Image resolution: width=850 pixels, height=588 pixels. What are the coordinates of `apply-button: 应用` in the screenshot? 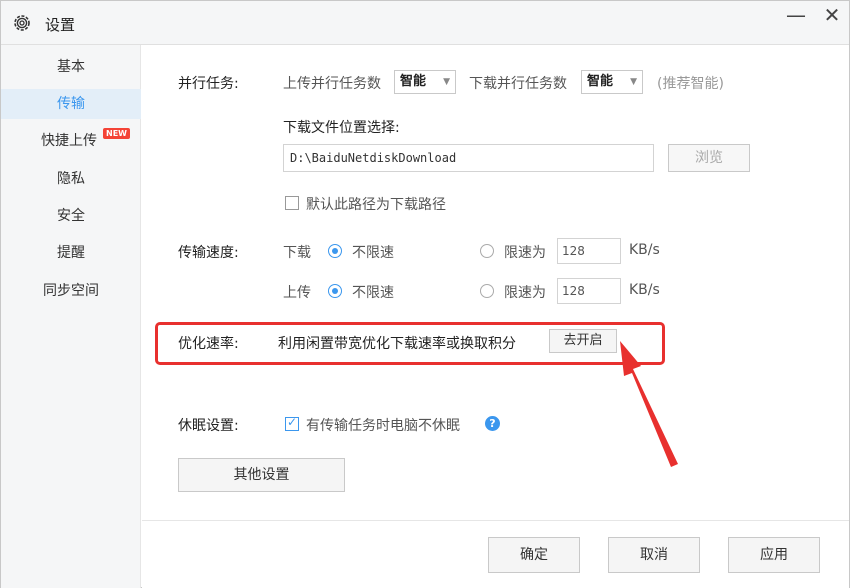 It's located at (774, 555).